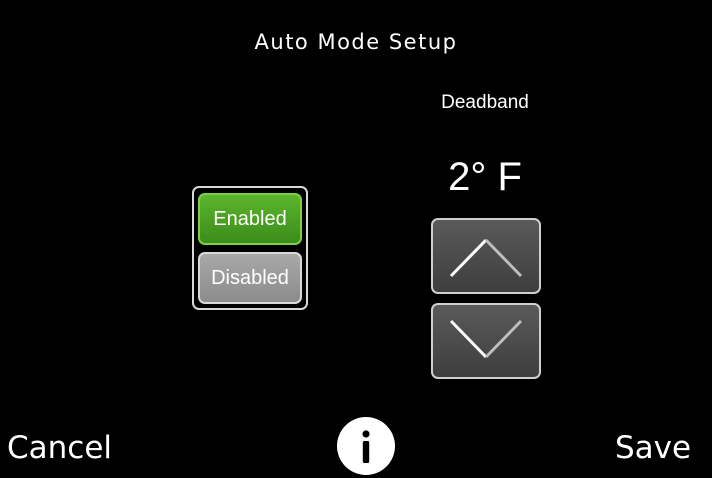 This screenshot has width=712, height=478. I want to click on deadband-value: 2° F, so click(485, 177).